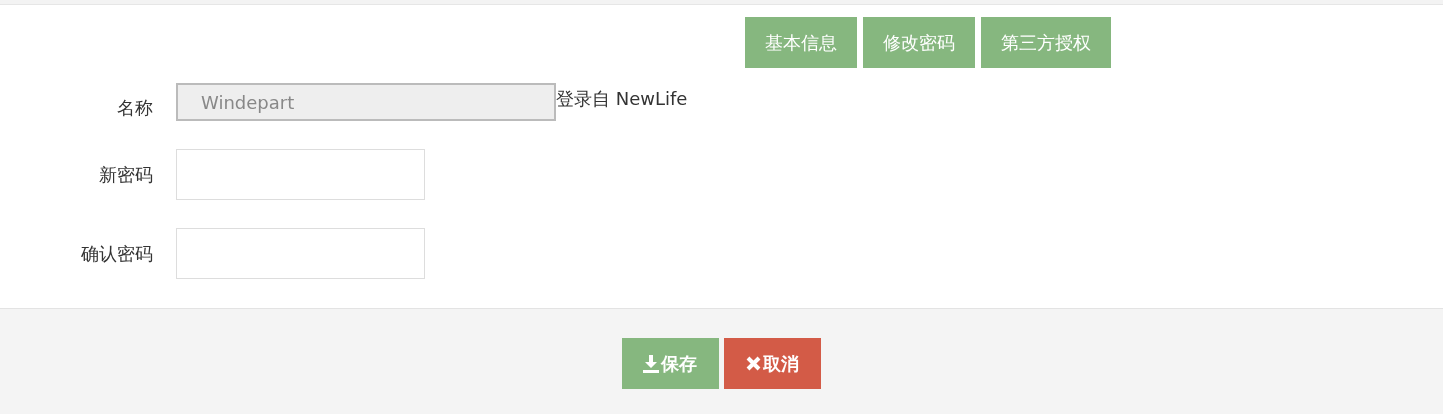 This screenshot has height=414, width=1443. Describe the element at coordinates (753, 363) in the screenshot. I see `close-icon` at that location.